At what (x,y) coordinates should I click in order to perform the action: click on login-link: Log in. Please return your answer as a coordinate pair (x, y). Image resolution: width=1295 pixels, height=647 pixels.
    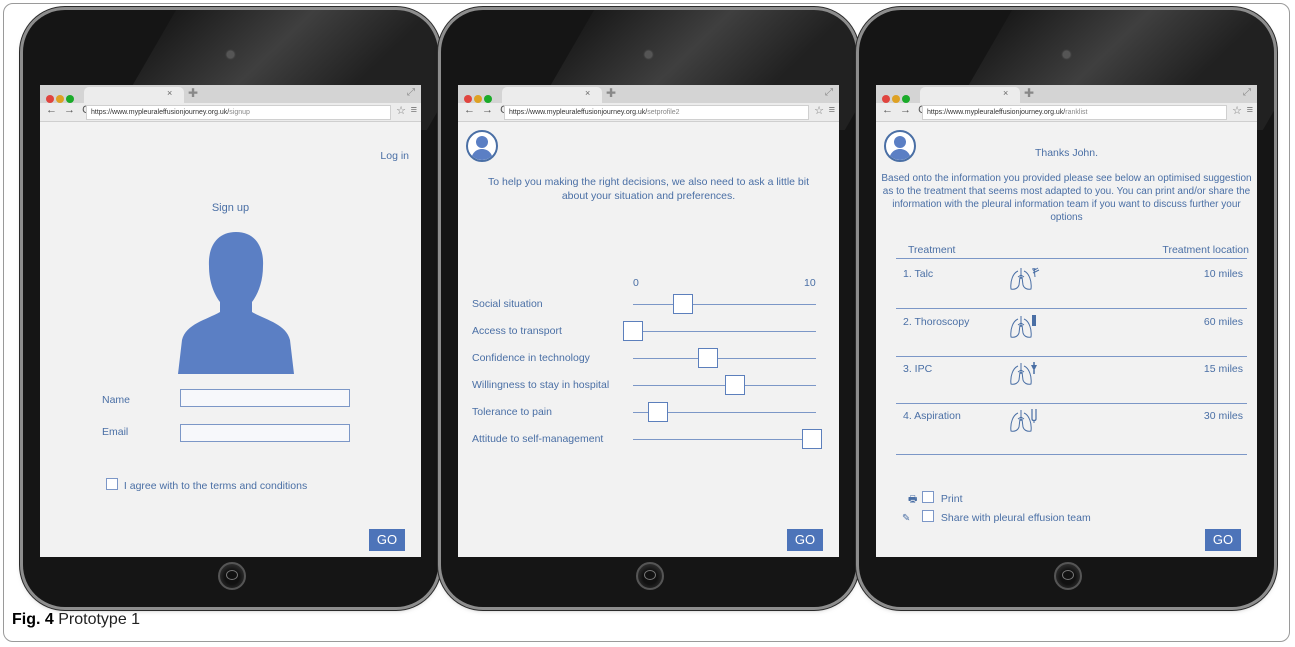
    Looking at the image, I should click on (394, 156).